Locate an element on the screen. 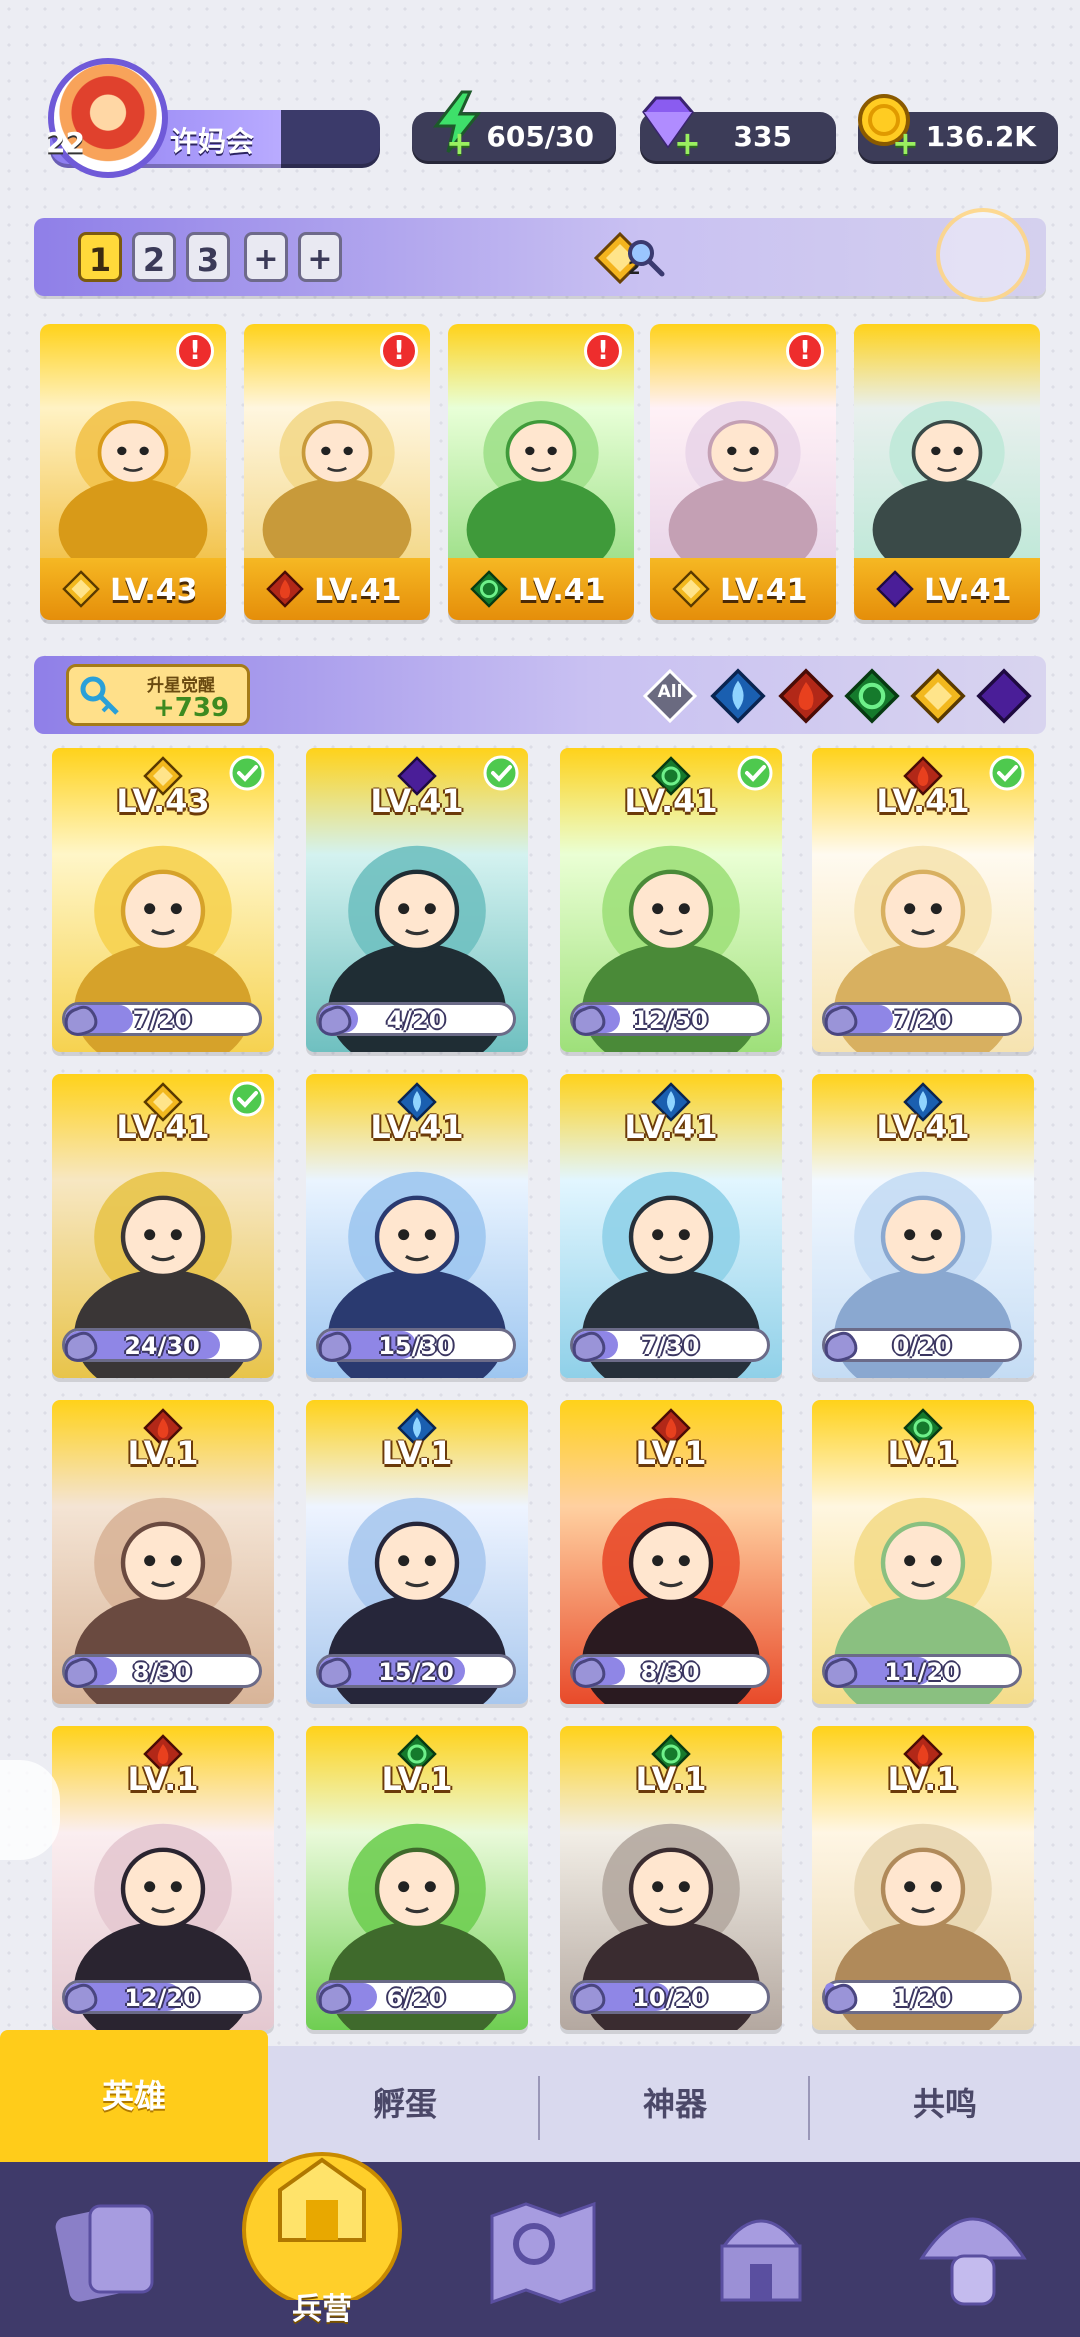  fragment-progress-text: 15/30 is located at coordinates (416, 1346).